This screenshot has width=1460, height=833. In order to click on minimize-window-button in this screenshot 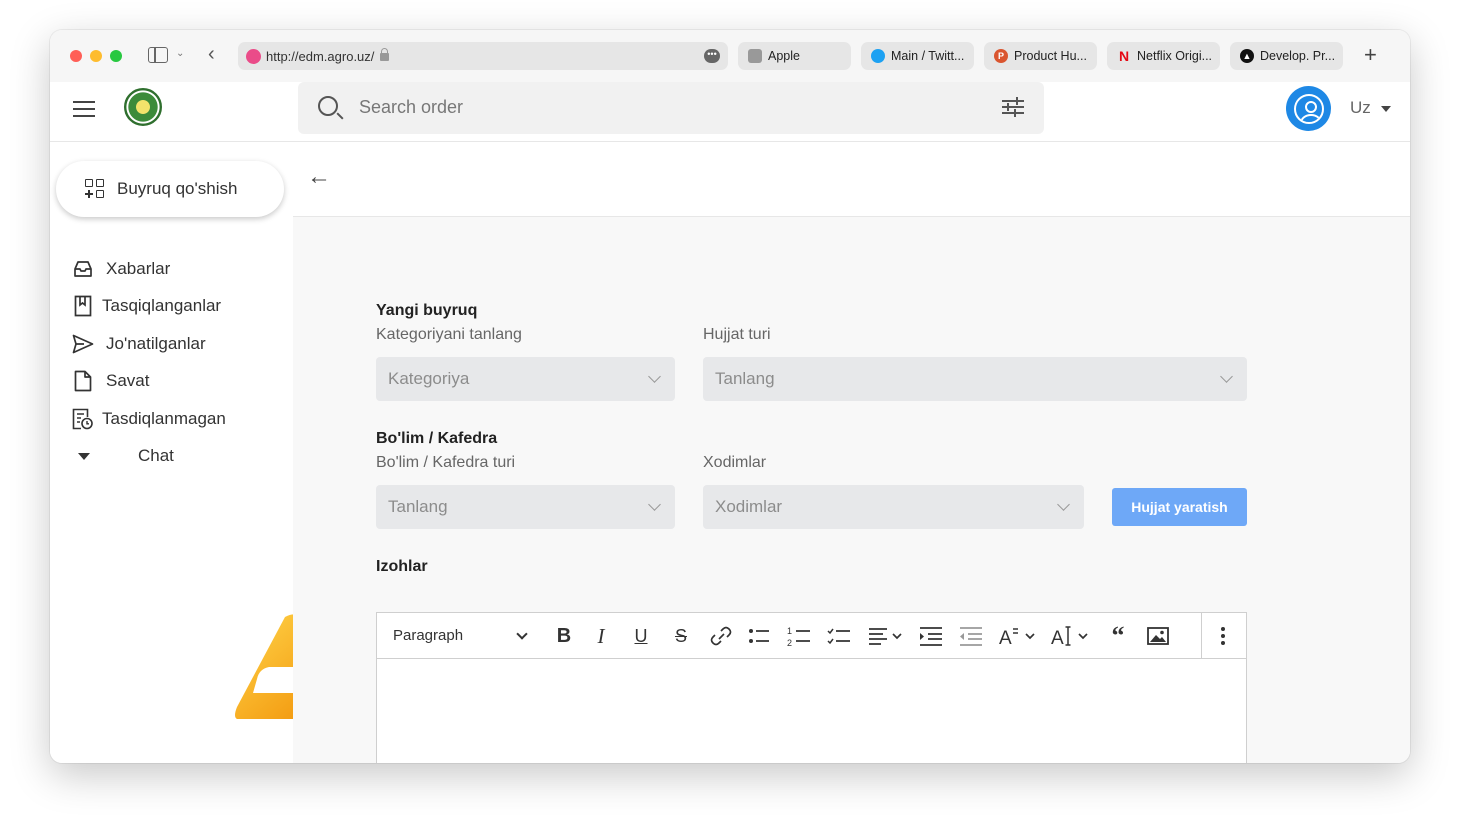, I will do `click(96, 56)`.